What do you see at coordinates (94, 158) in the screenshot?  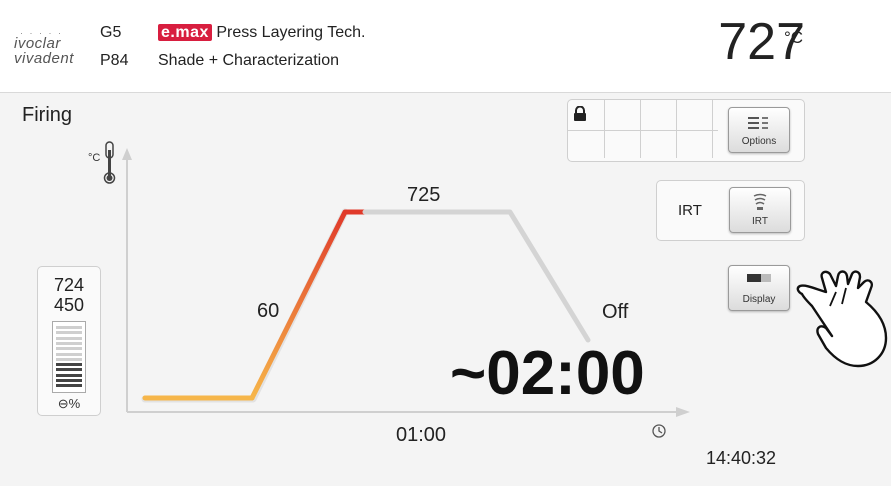 I see `temperature-axis-unit: °C` at bounding box center [94, 158].